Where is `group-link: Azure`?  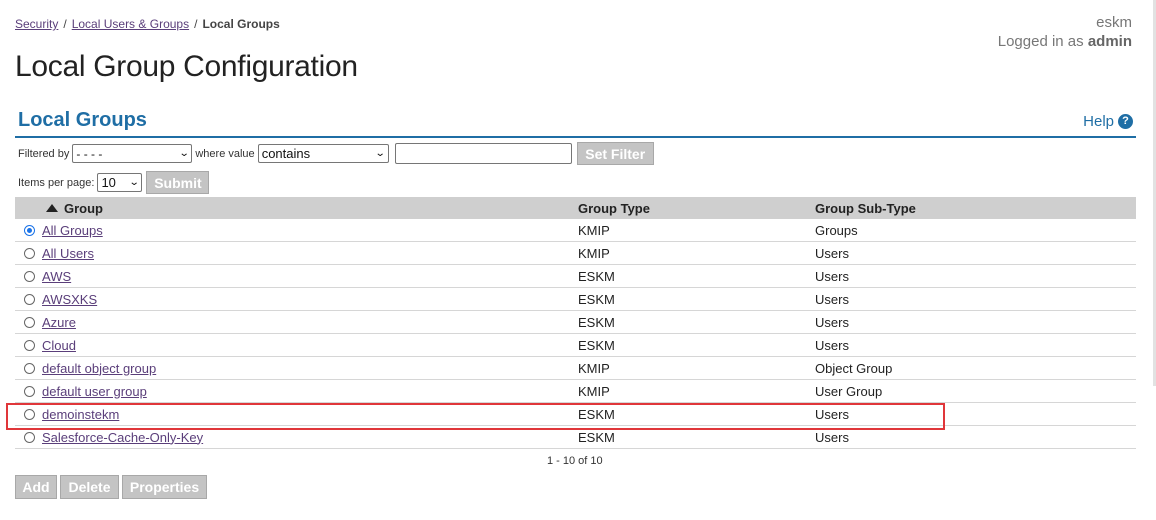
group-link: Azure is located at coordinates (59, 322).